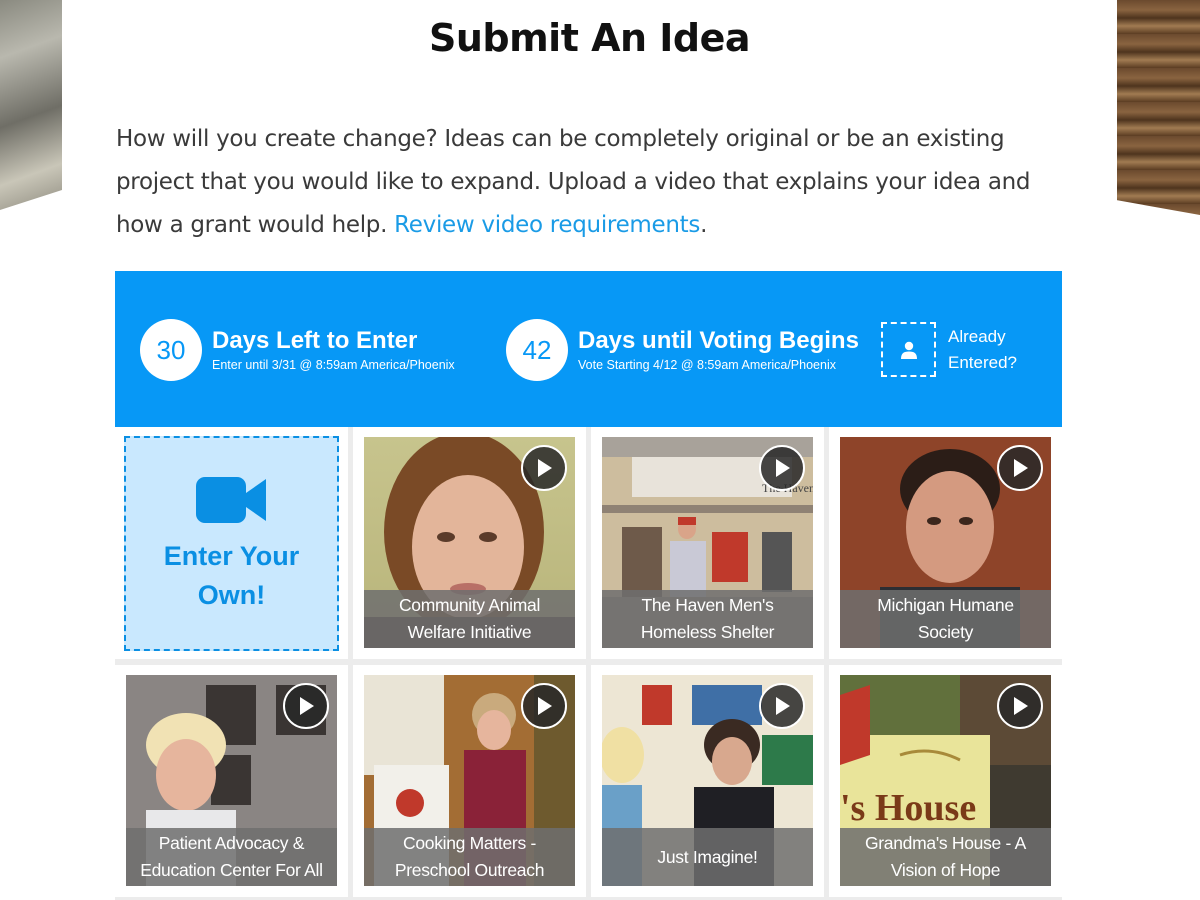 The height and width of the screenshot is (900, 1200). I want to click on video-thumbnail: Michigan Humane Society, so click(945, 542).